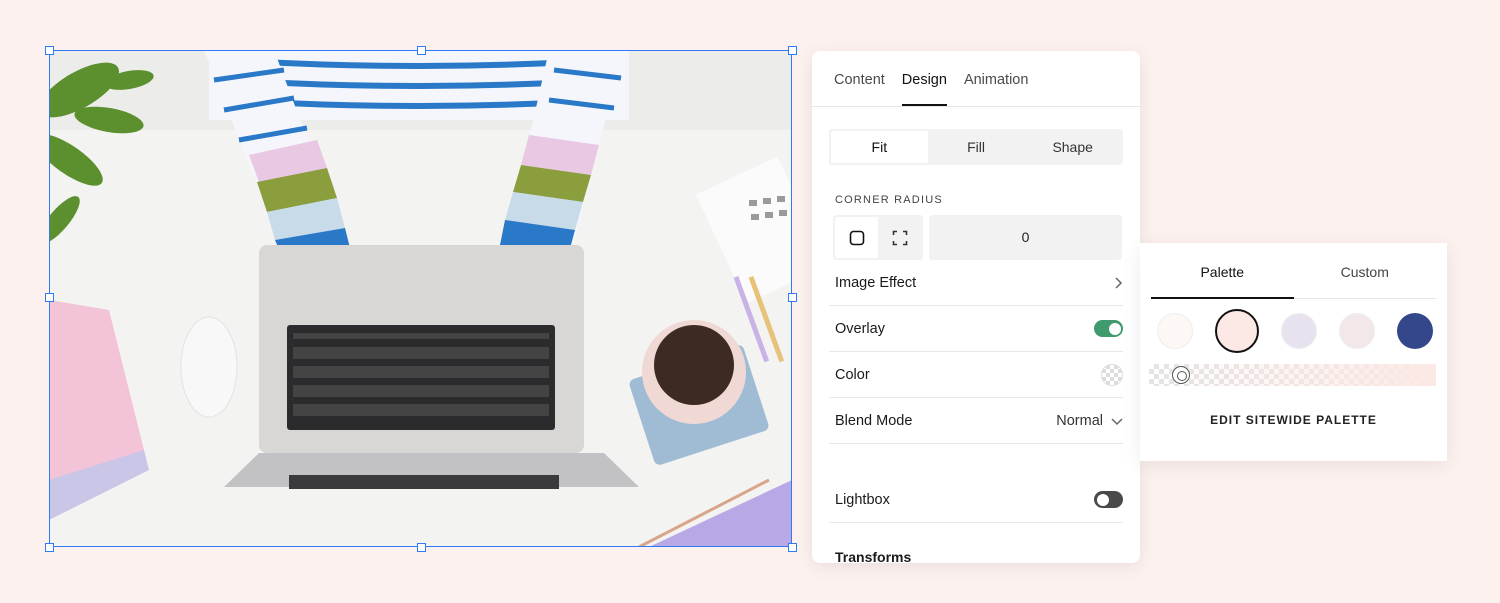 The image size is (1500, 603). What do you see at coordinates (976, 283) in the screenshot?
I see `image-effect-row: Image Effect` at bounding box center [976, 283].